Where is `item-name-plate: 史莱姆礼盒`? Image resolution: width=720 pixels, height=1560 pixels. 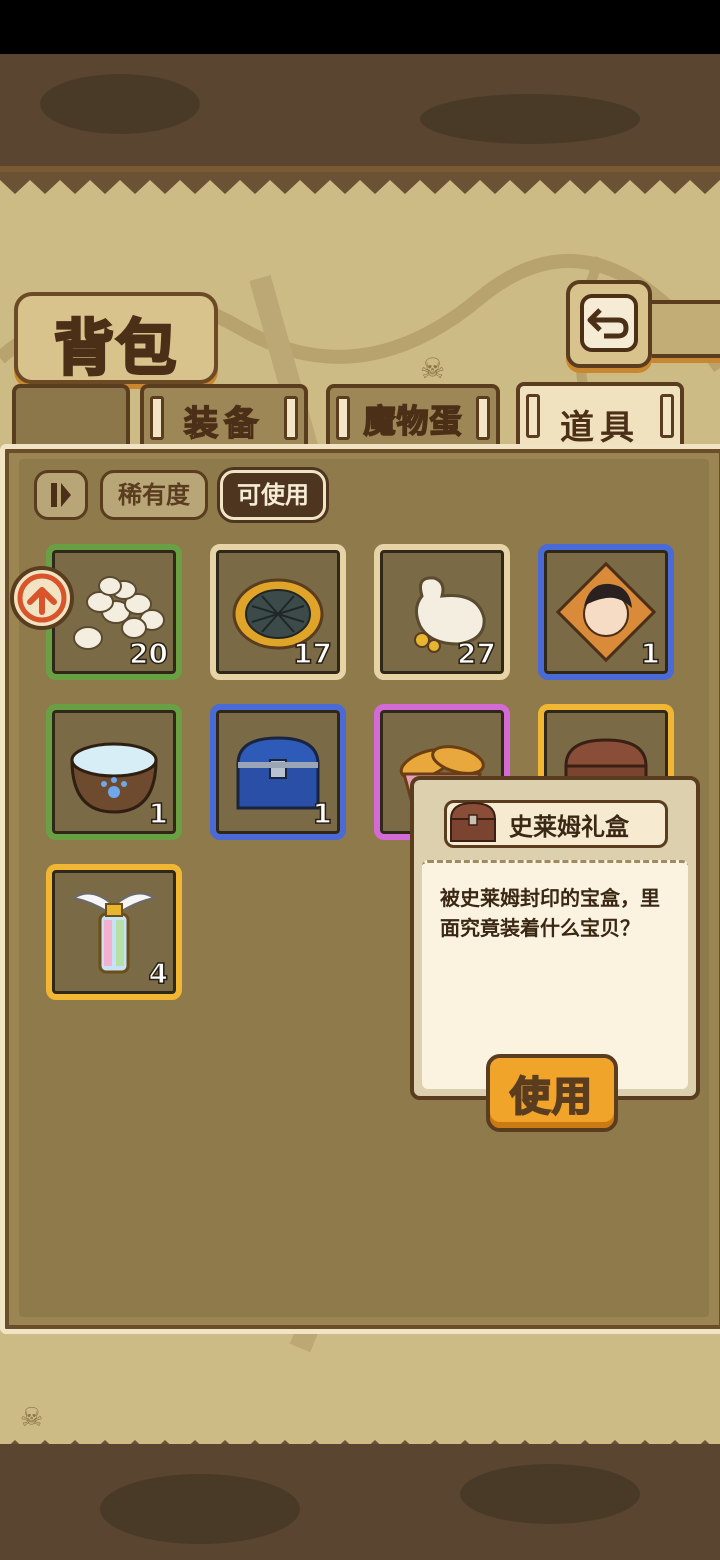
item-name-plate: 史莱姆礼盒 is located at coordinates (556, 824).